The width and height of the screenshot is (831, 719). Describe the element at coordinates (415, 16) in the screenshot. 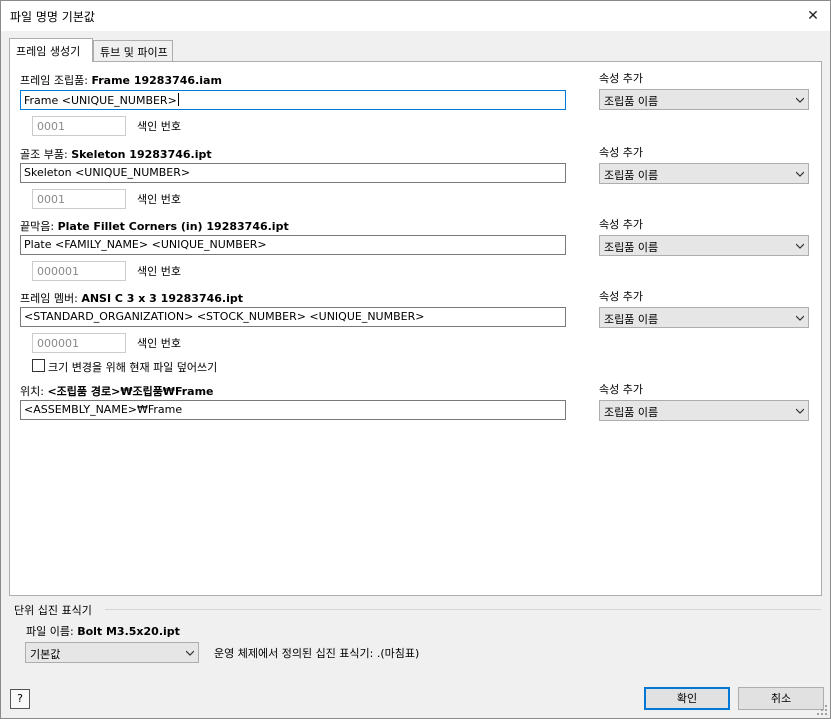

I see `title-bar: 파일 명명 기본값 ✕` at that location.